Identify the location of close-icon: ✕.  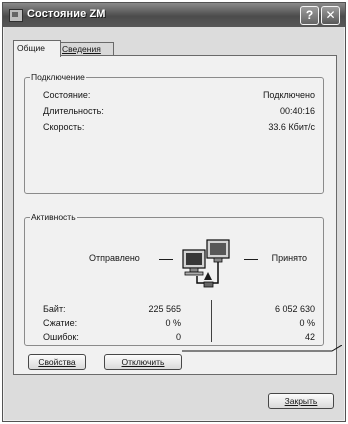
(330, 15).